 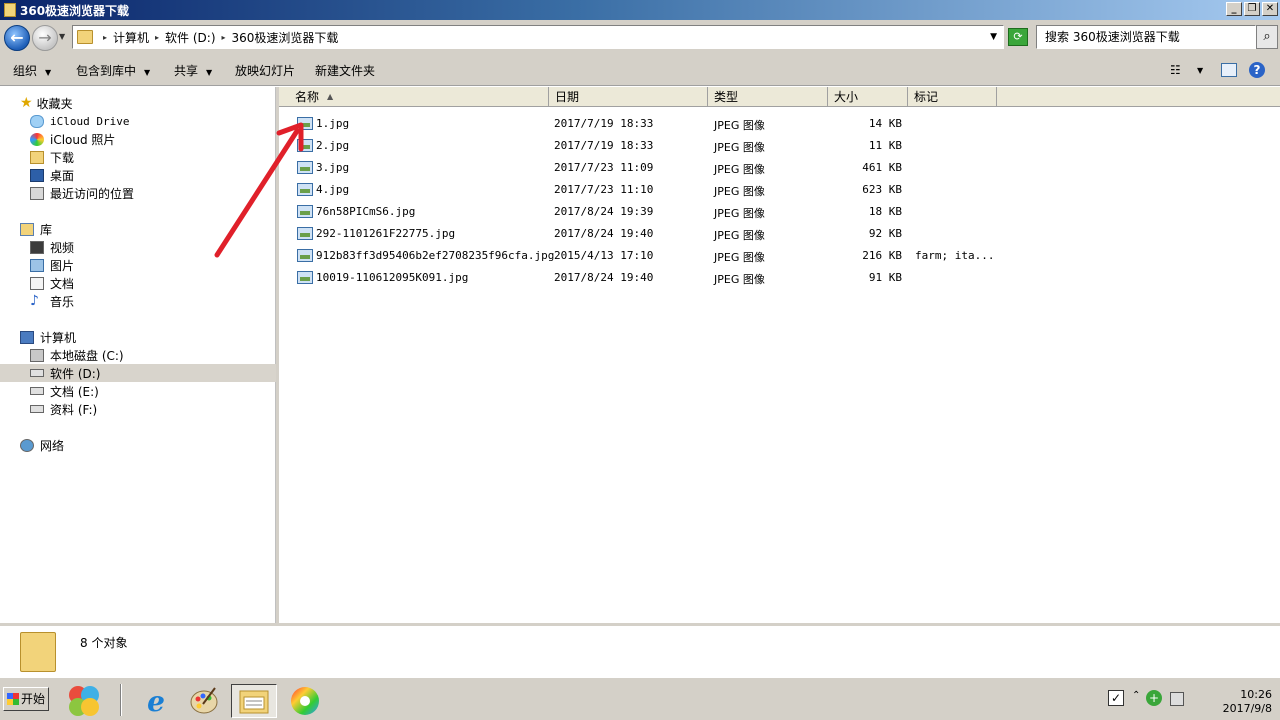 I want to click on action-center-icon: ✓, so click(x=1116, y=698).